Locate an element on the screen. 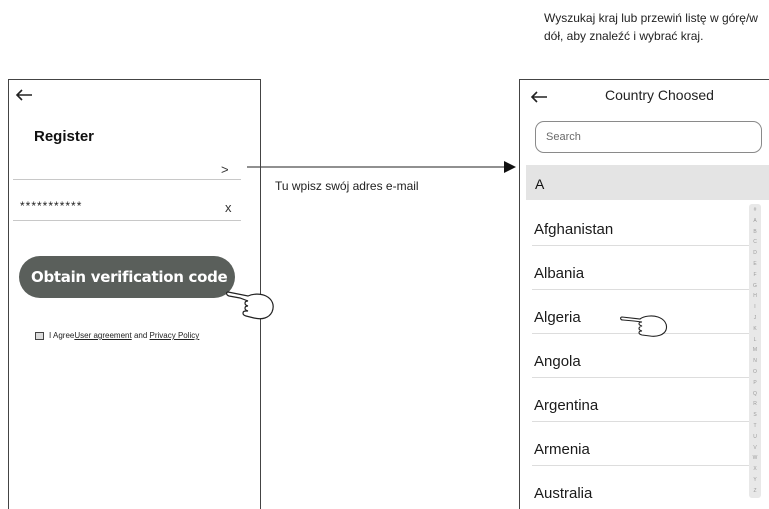  index-letter: G is located at coordinates (755, 286).